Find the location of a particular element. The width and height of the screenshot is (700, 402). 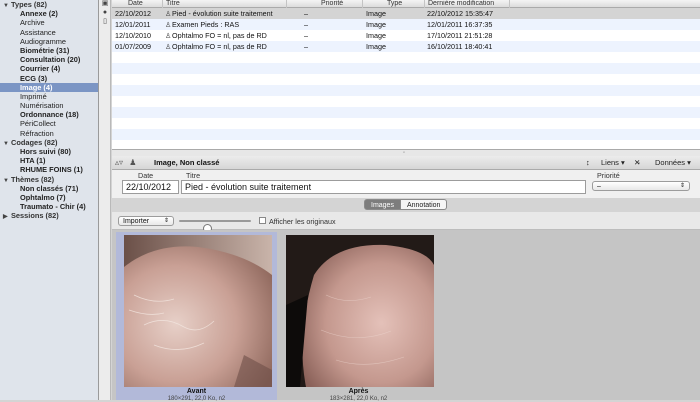

cell-text: Ophtalmo FO = nl, pas de RD is located at coordinates (219, 35).